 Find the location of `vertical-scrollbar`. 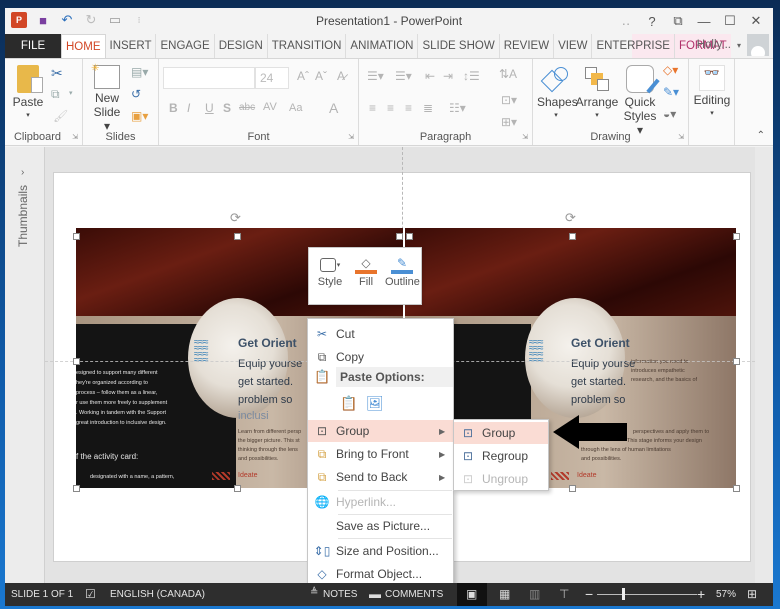

vertical-scrollbar is located at coordinates (764, 365).